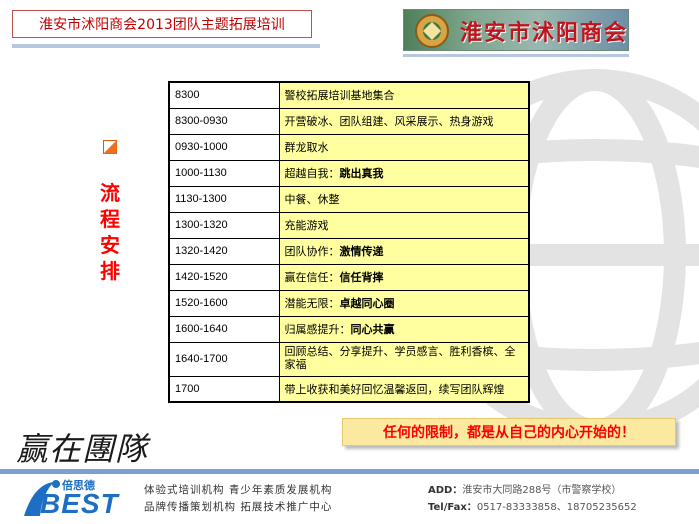  Describe the element at coordinates (224, 225) in the screenshot. I see `time-cell: 1300-1320` at that location.